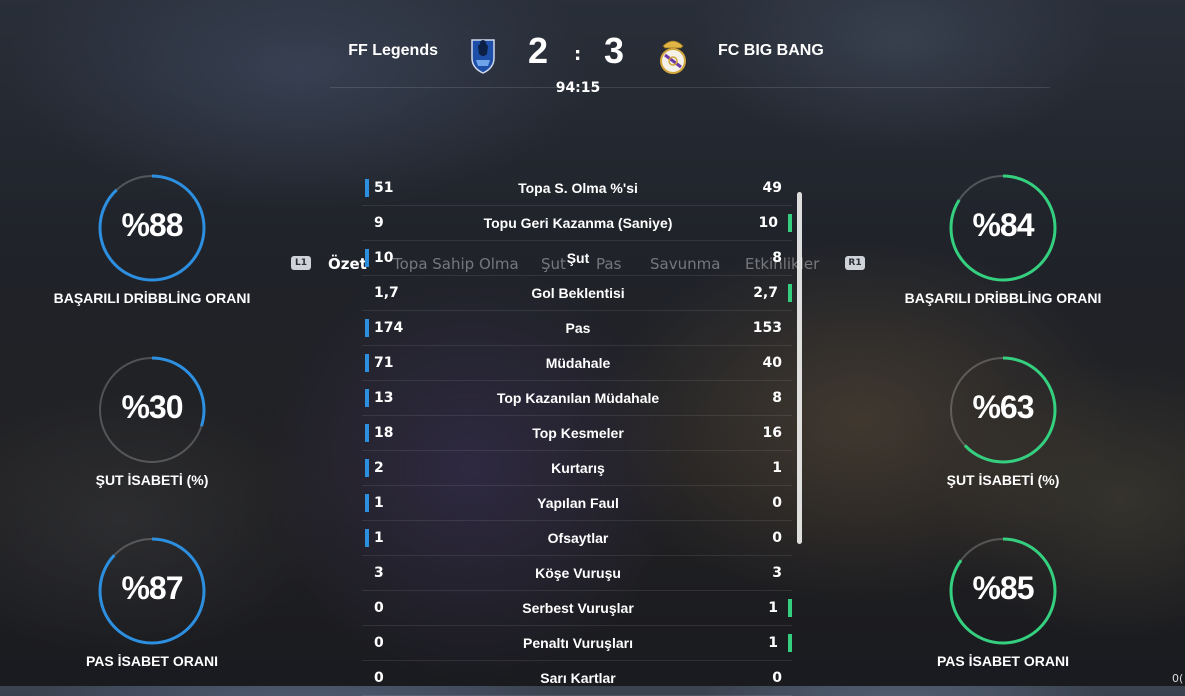  What do you see at coordinates (690, 87) in the screenshot?
I see `header-divider` at bounding box center [690, 87].